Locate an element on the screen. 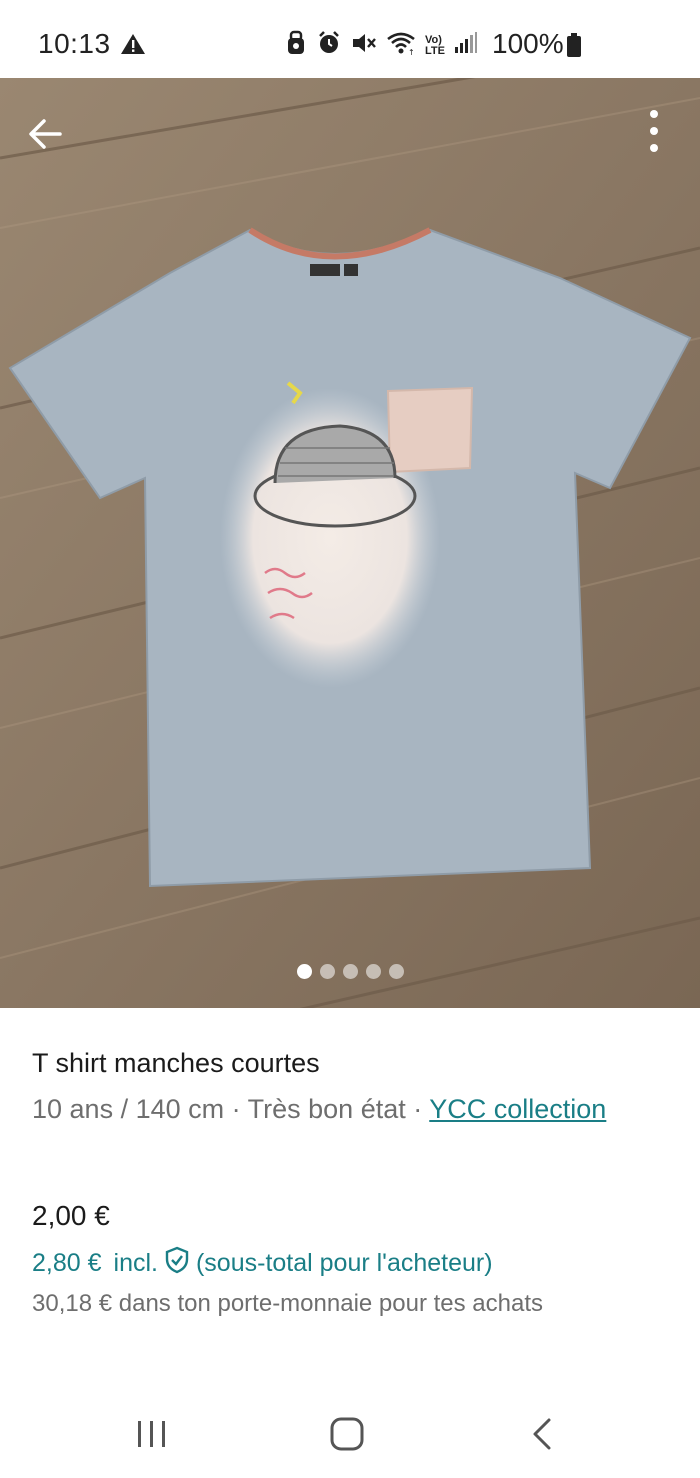 This screenshot has width=700, height=1478. alarm-icon is located at coordinates (296, 45).